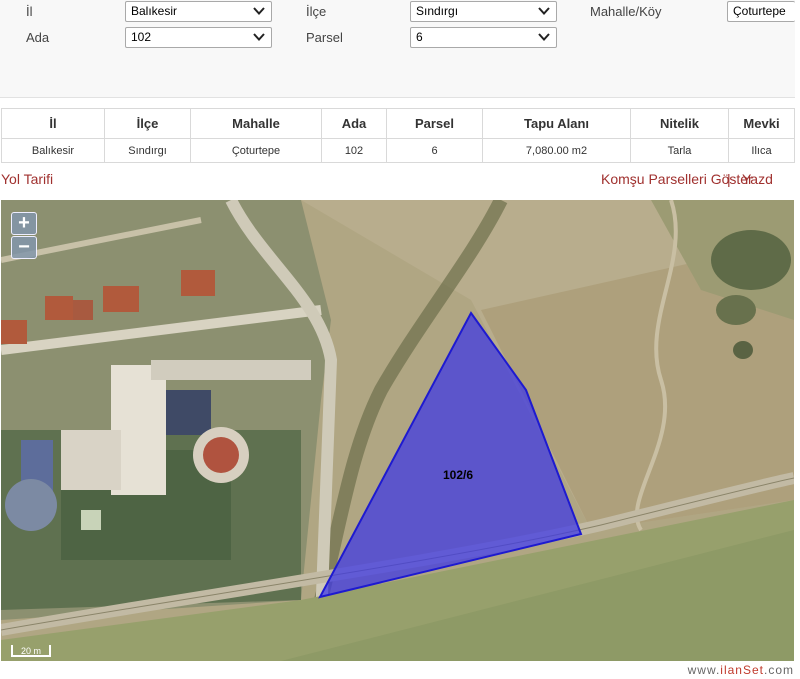 The width and height of the screenshot is (800, 679). What do you see at coordinates (256, 150) in the screenshot?
I see `table-cell: Çoturtepe` at bounding box center [256, 150].